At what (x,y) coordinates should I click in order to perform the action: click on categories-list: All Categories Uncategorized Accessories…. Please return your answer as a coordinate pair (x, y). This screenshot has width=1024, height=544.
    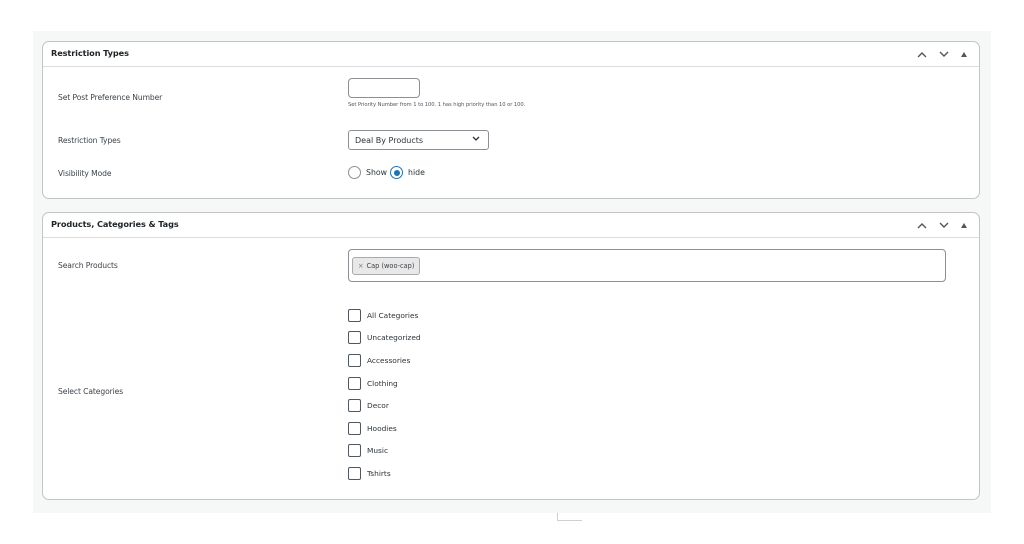
    Looking at the image, I should click on (384, 394).